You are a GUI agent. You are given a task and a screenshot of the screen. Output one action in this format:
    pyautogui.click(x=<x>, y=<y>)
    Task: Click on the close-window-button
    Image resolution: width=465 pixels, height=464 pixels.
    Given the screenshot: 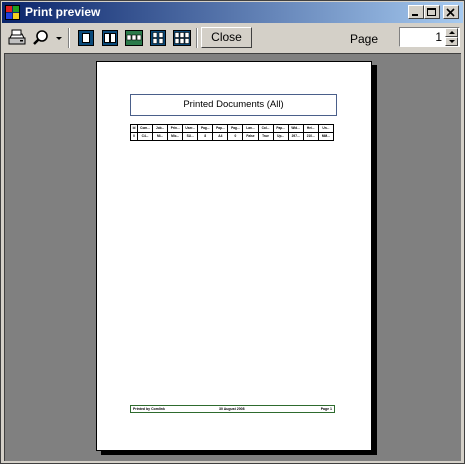 What is the action you would take?
    pyautogui.click(x=451, y=12)
    